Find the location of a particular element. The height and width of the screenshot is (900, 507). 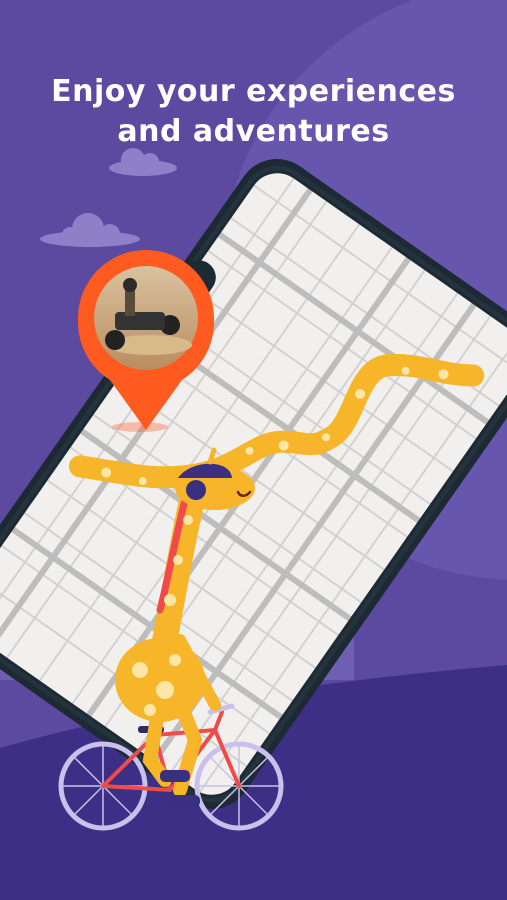

headphones is located at coordinates (196, 490).